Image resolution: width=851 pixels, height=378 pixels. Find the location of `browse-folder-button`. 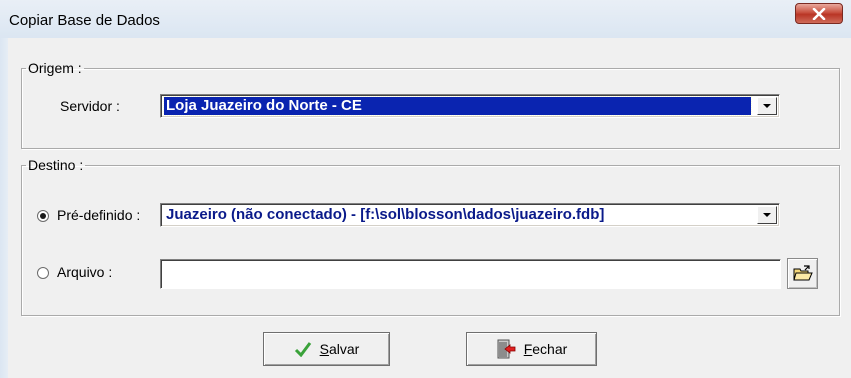

browse-folder-button is located at coordinates (802, 273).